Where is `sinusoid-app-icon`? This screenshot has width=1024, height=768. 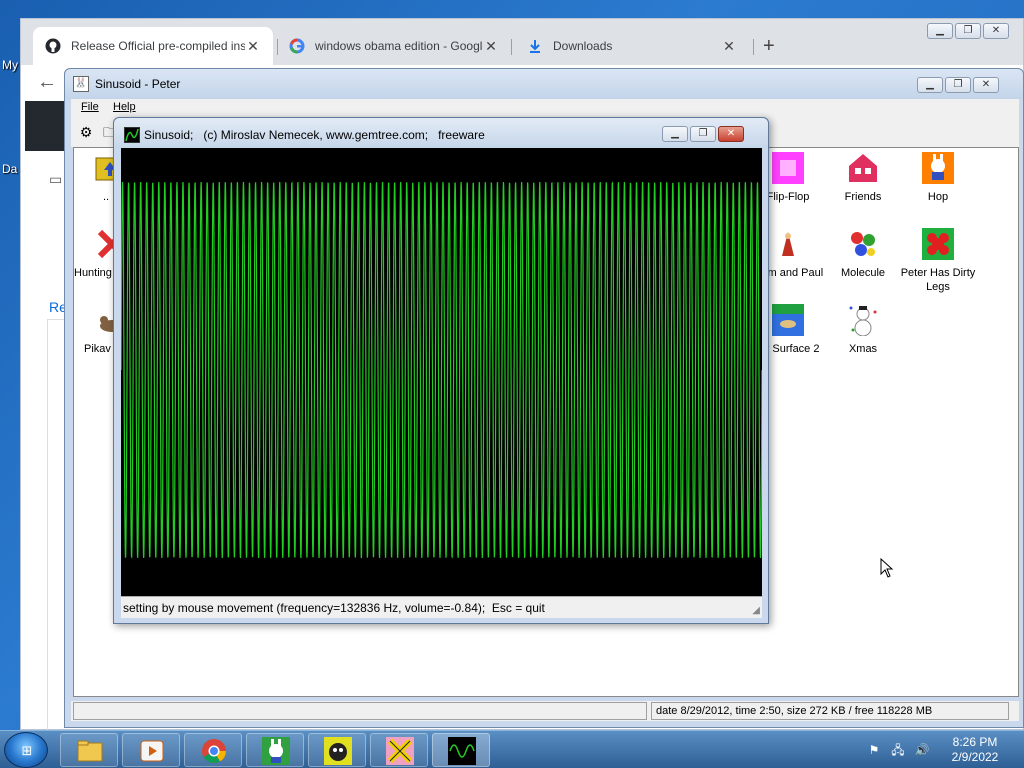
sinusoid-app-icon is located at coordinates (132, 135).